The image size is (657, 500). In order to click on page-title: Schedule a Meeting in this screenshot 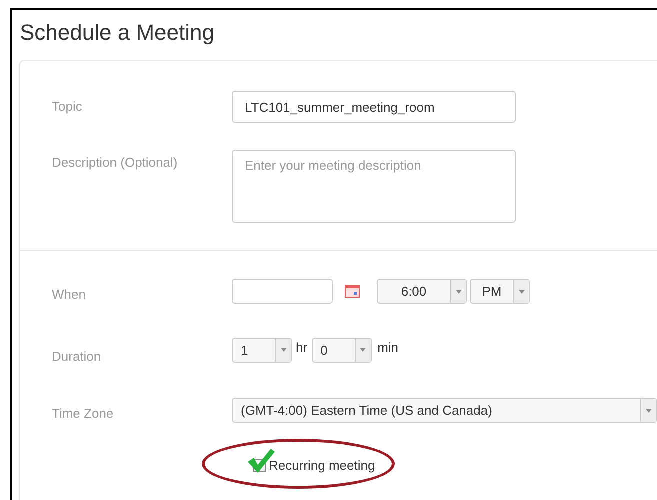, I will do `click(117, 33)`.